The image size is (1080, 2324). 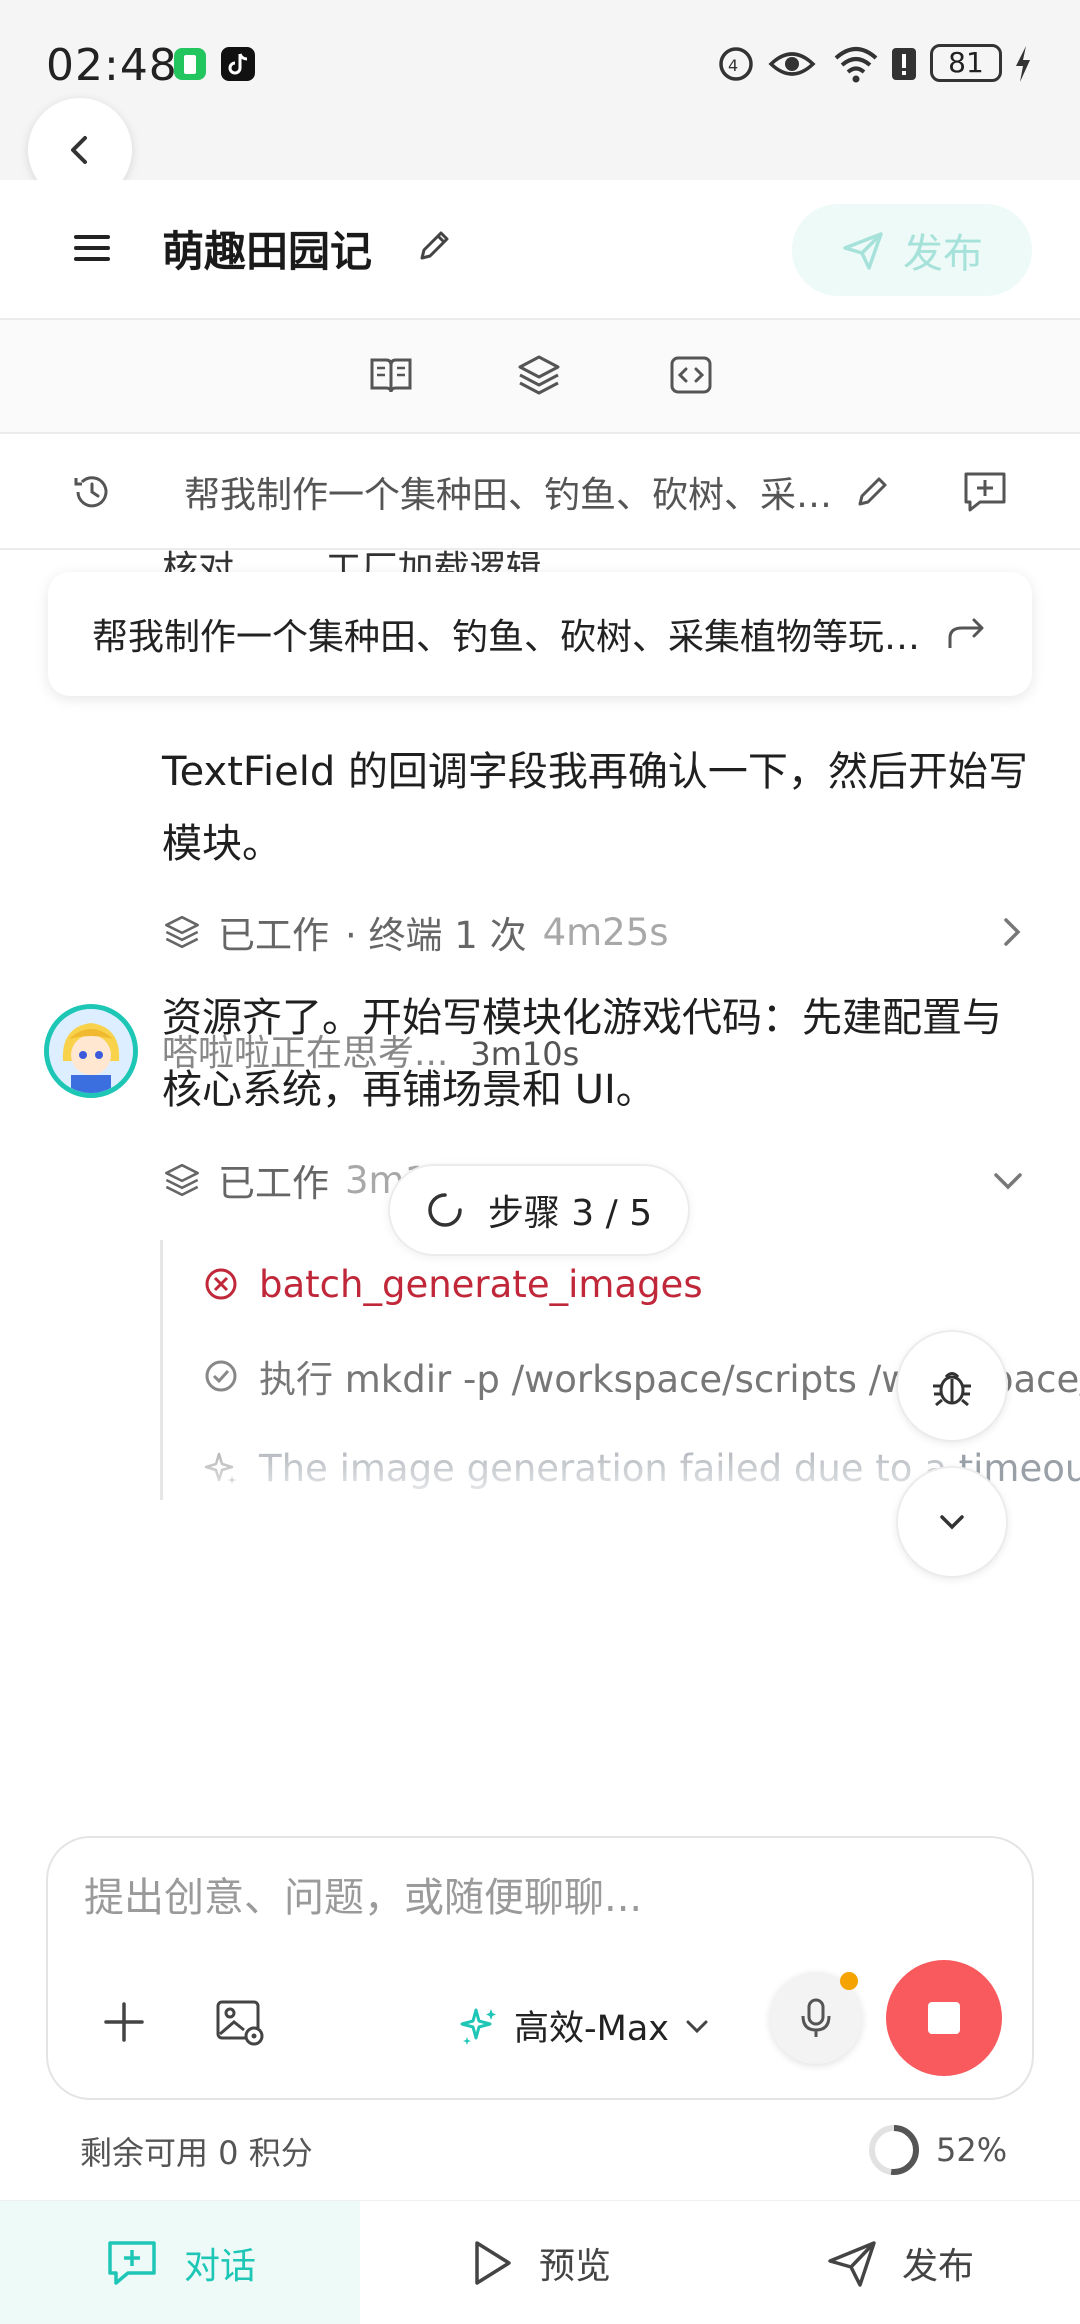 What do you see at coordinates (240, 2022) in the screenshot?
I see `image-settings-icon` at bounding box center [240, 2022].